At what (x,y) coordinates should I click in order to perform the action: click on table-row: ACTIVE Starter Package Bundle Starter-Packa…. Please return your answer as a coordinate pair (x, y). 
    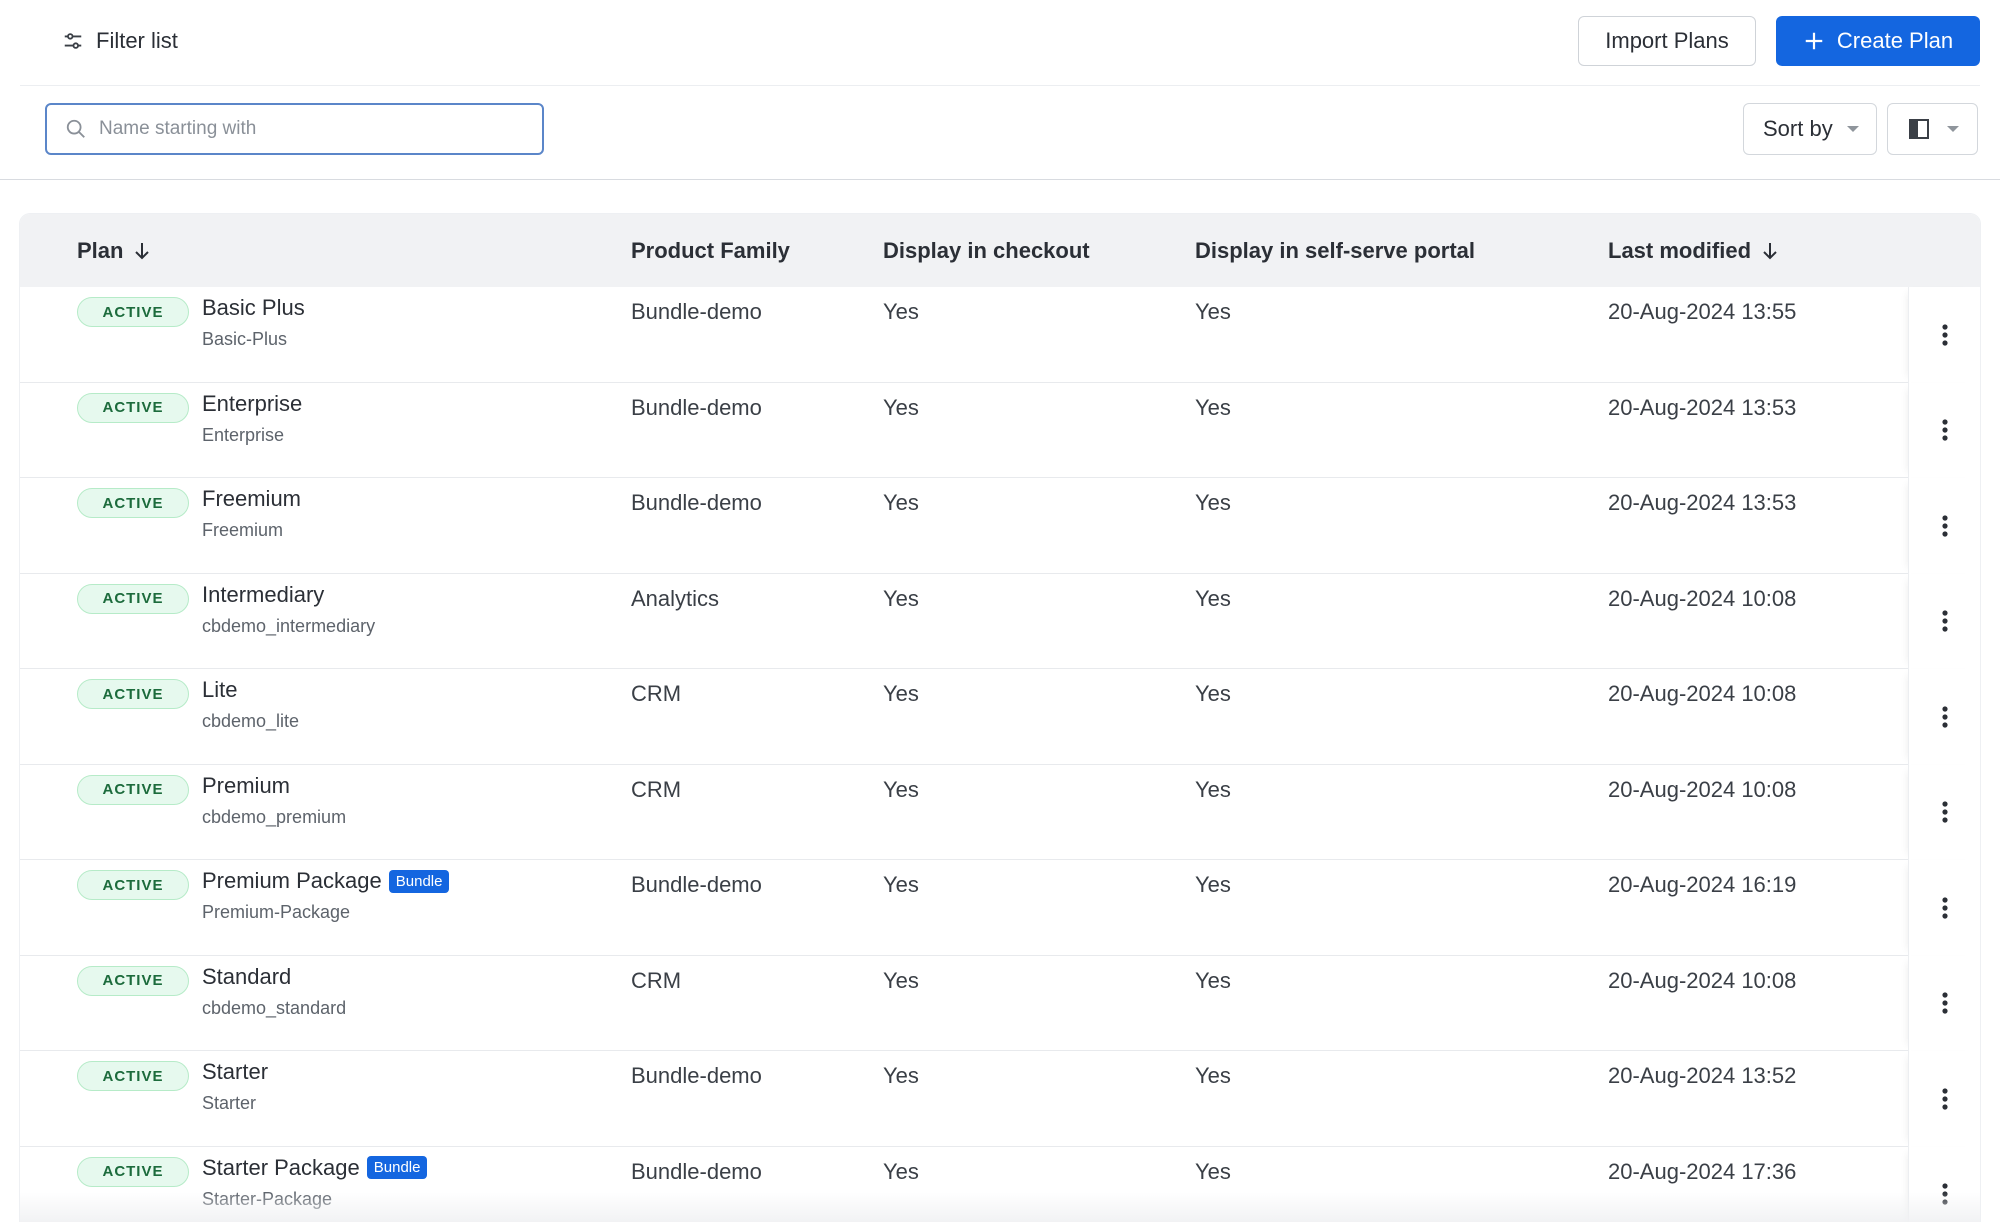
    Looking at the image, I should click on (1000, 1184).